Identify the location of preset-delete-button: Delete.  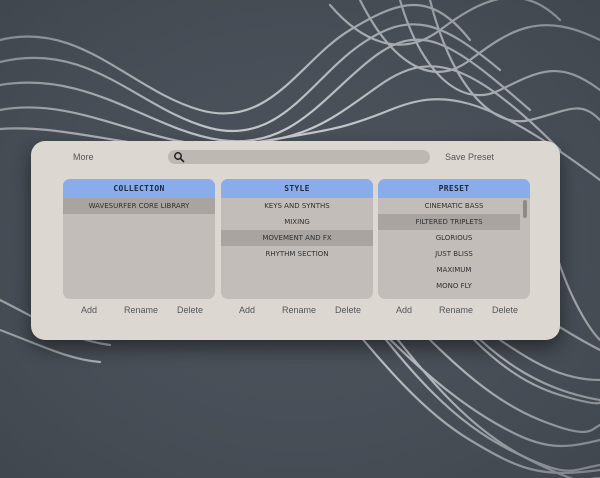
(505, 310).